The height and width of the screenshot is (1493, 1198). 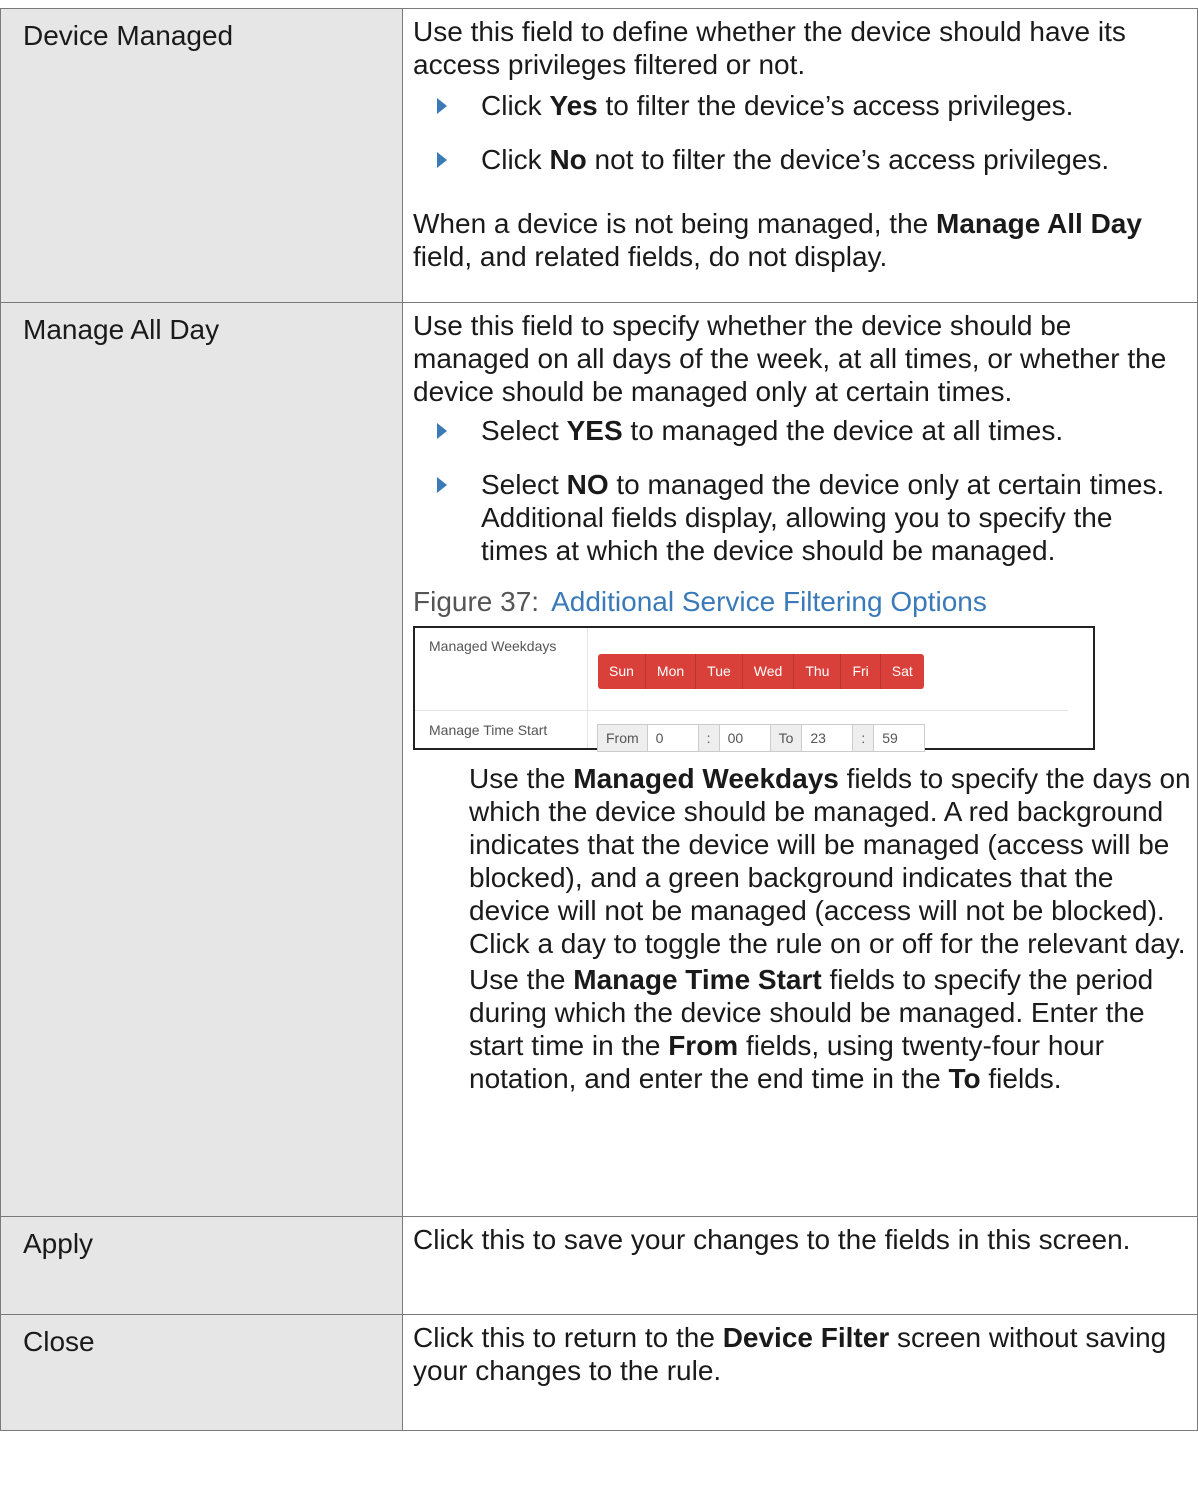 I want to click on time-range-inputs: From 0 : 00 To 23 : 59, so click(x=761, y=738).